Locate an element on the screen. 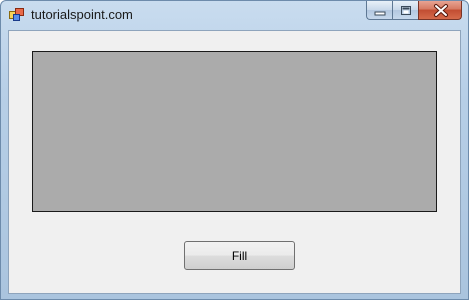 This screenshot has width=469, height=300. maximize-button is located at coordinates (405, 10).